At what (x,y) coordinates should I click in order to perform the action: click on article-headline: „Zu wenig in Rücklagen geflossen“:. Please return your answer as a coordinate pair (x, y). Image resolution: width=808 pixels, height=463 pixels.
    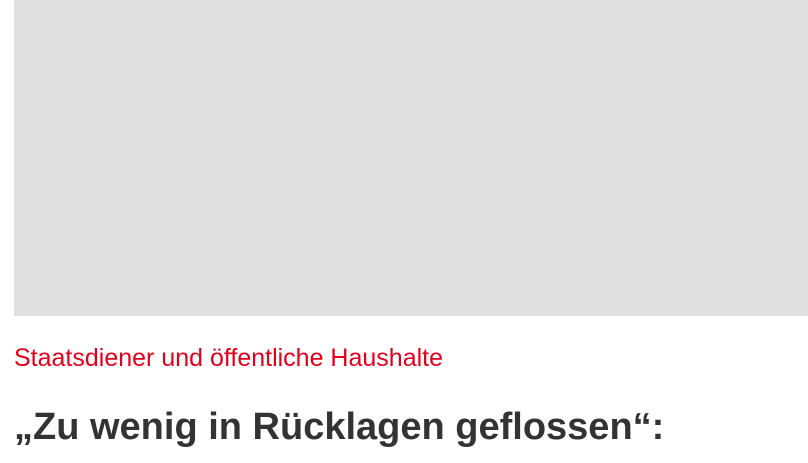
    Looking at the image, I should click on (339, 427).